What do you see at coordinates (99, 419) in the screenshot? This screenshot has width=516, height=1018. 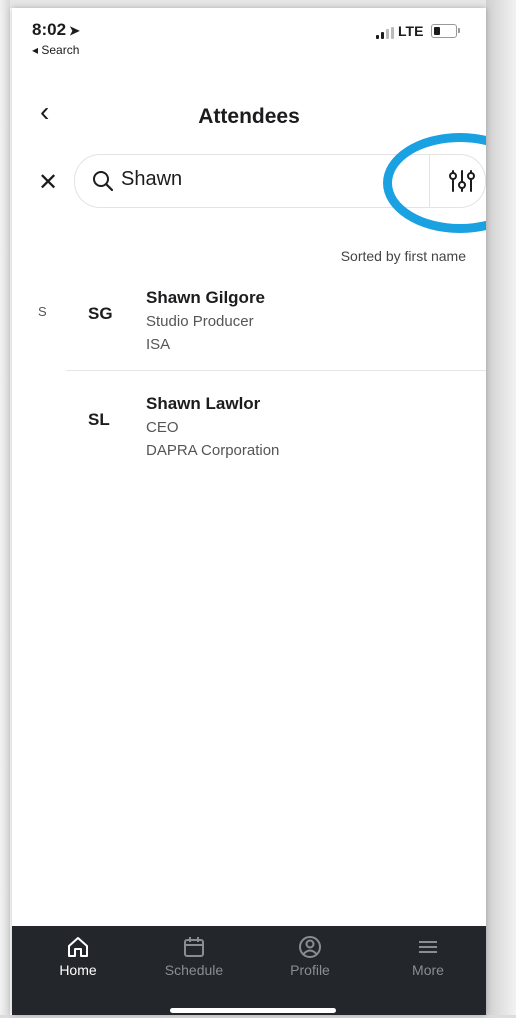 I see `avatar-initials: SL` at bounding box center [99, 419].